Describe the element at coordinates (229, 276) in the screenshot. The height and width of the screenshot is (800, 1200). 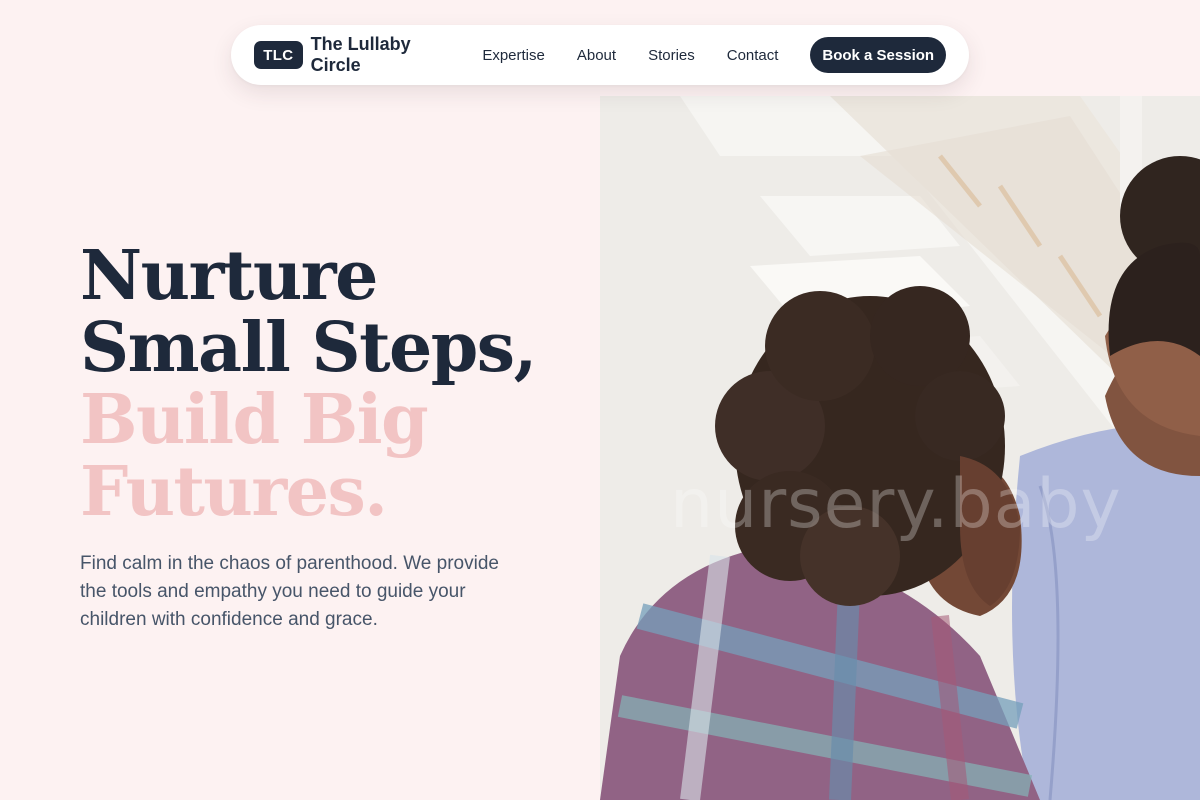
I see `hero-title-line: Nurture` at that location.